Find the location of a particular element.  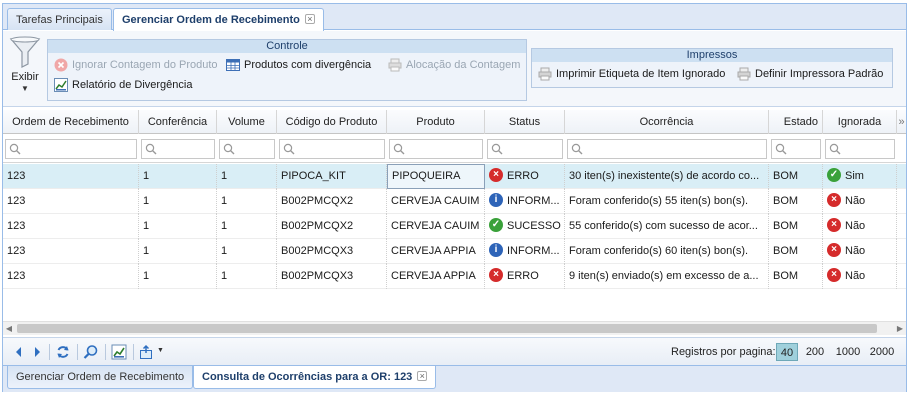

tab-gerenciar-ordem-bottom: Gerenciar Ordem de Recebimento is located at coordinates (100, 377).